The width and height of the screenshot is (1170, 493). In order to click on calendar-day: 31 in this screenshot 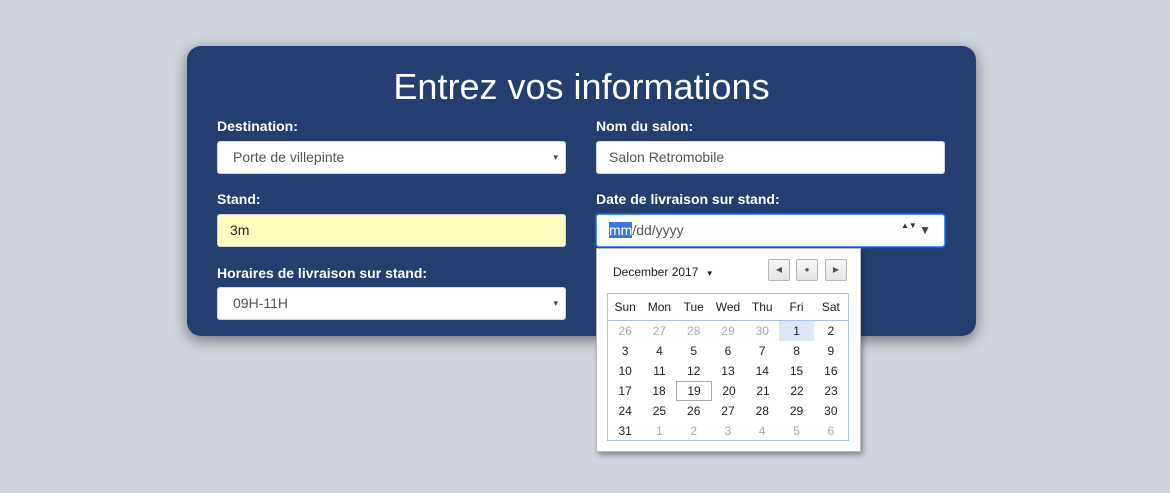, I will do `click(625, 431)`.